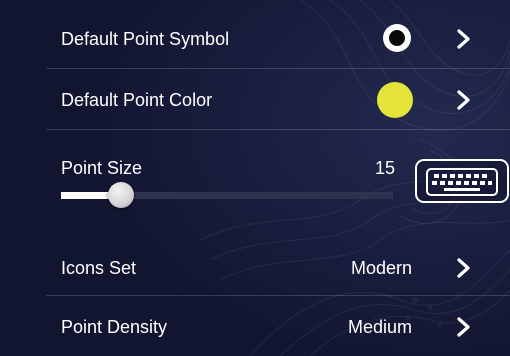 The image size is (510, 356). Describe the element at coordinates (397, 38) in the screenshot. I see `point-symbol-preview-icon` at that location.